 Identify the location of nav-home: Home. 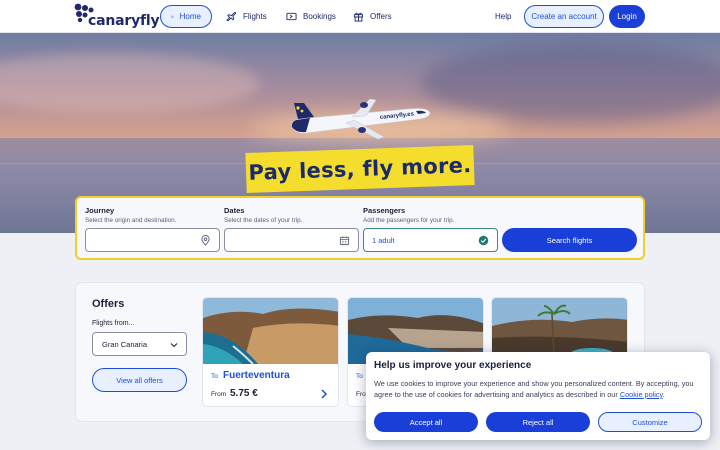
(186, 16).